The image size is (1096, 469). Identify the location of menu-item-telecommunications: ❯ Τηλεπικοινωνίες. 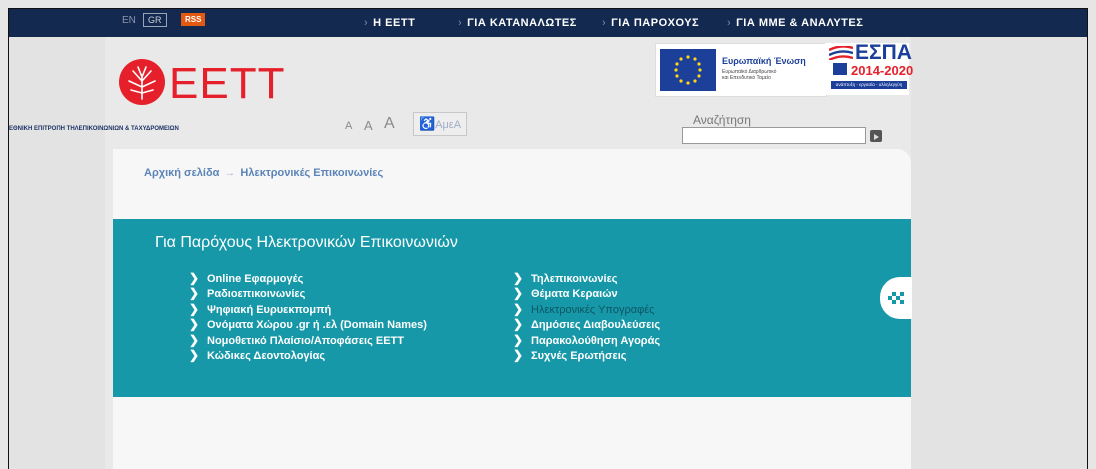
(586, 278).